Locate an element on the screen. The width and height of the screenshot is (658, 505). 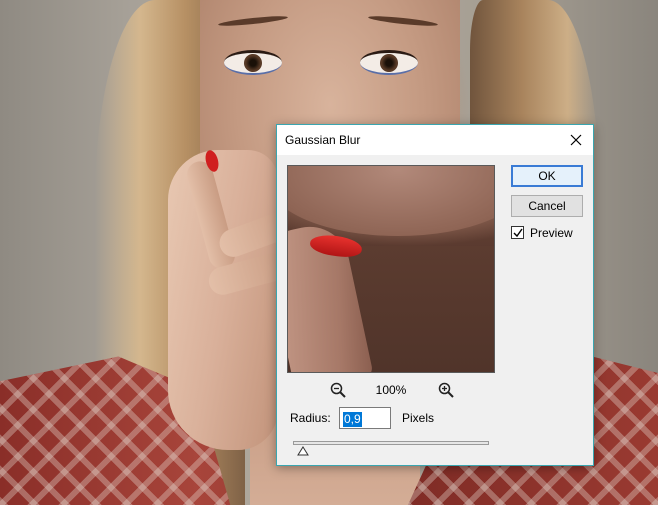
close-icon is located at coordinates (576, 140).